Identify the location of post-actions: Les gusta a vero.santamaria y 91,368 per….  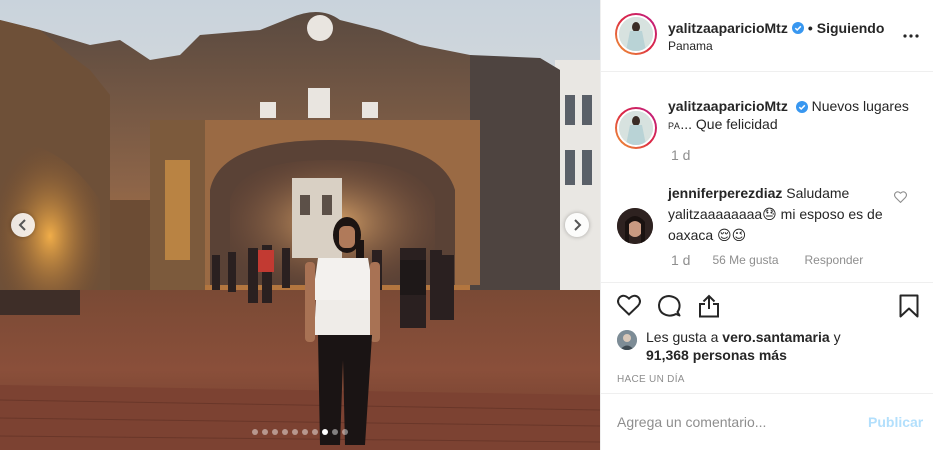
(767, 337).